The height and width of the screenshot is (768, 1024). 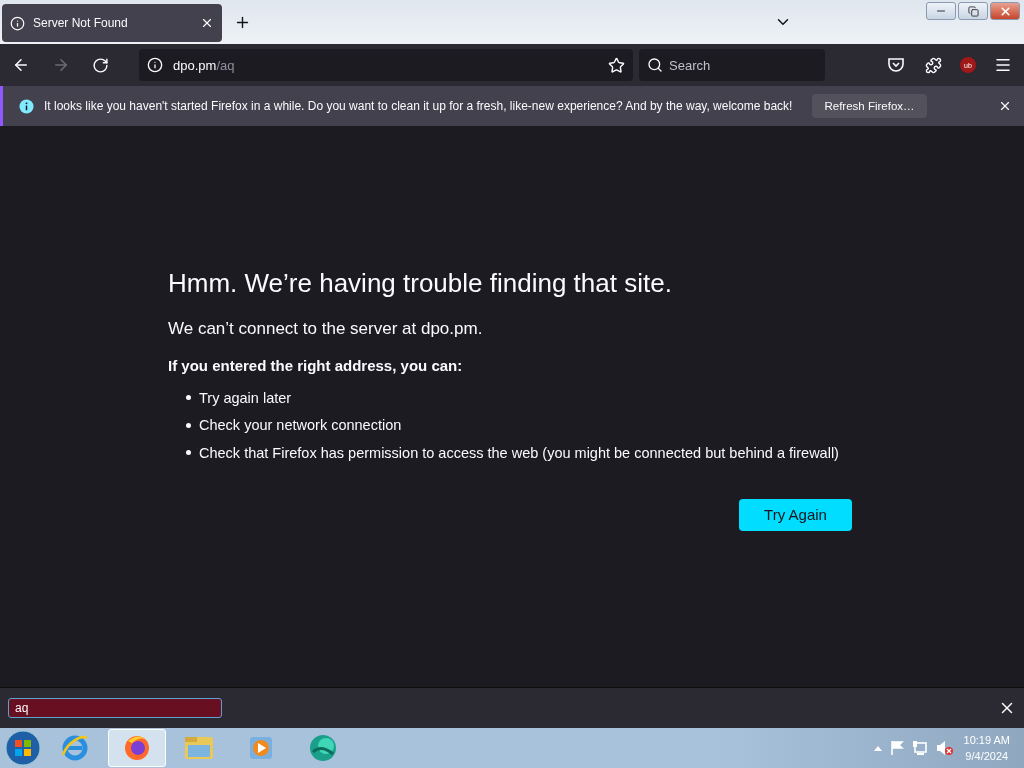 What do you see at coordinates (519, 452) in the screenshot?
I see `advice-item: Check that Firefox has permission to access the web (you might be connected but behind a firewall)` at bounding box center [519, 452].